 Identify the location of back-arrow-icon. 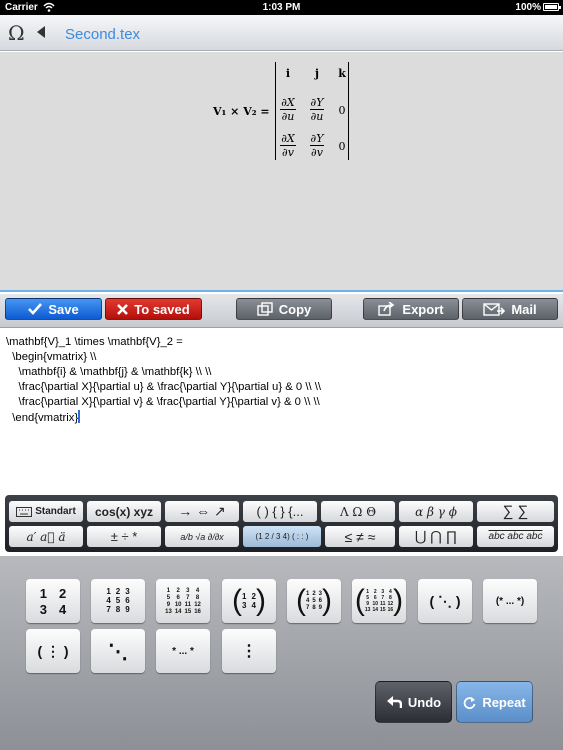
(41, 32).